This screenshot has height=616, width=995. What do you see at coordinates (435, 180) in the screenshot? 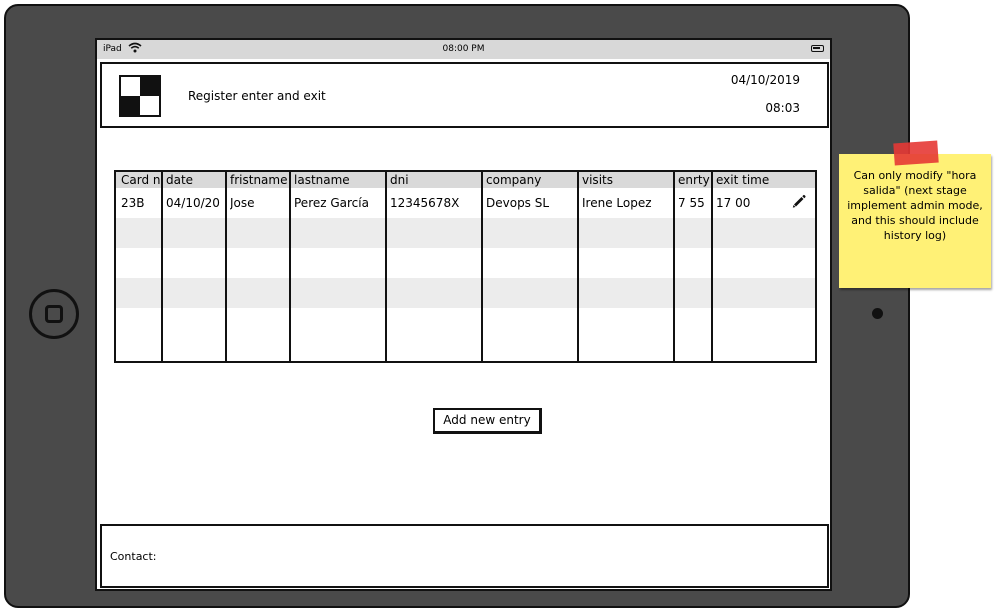
I see `column-header-dni: dni` at bounding box center [435, 180].